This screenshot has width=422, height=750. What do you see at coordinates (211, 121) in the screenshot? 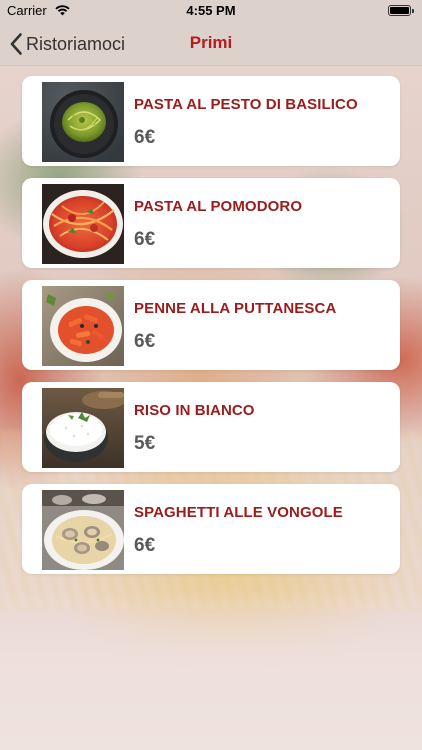
I see `dish-card-pasta-al-pesto: PASTA AL PESTO DI BASILICO 6€` at bounding box center [211, 121].